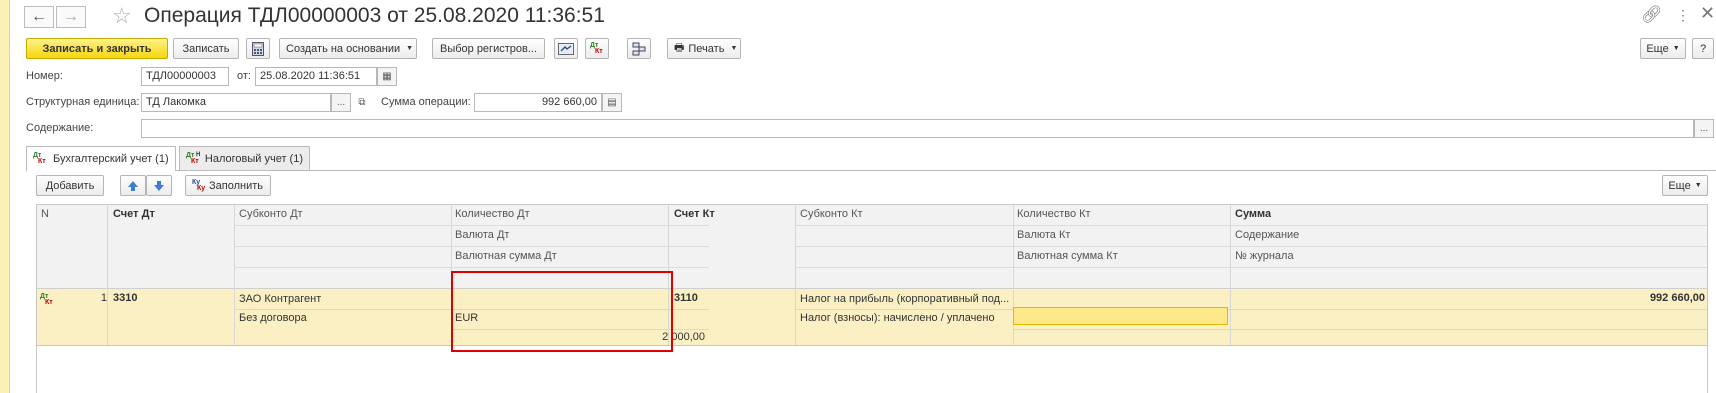 This screenshot has height=393, width=1716. I want to click on date-label: от:, so click(244, 76).